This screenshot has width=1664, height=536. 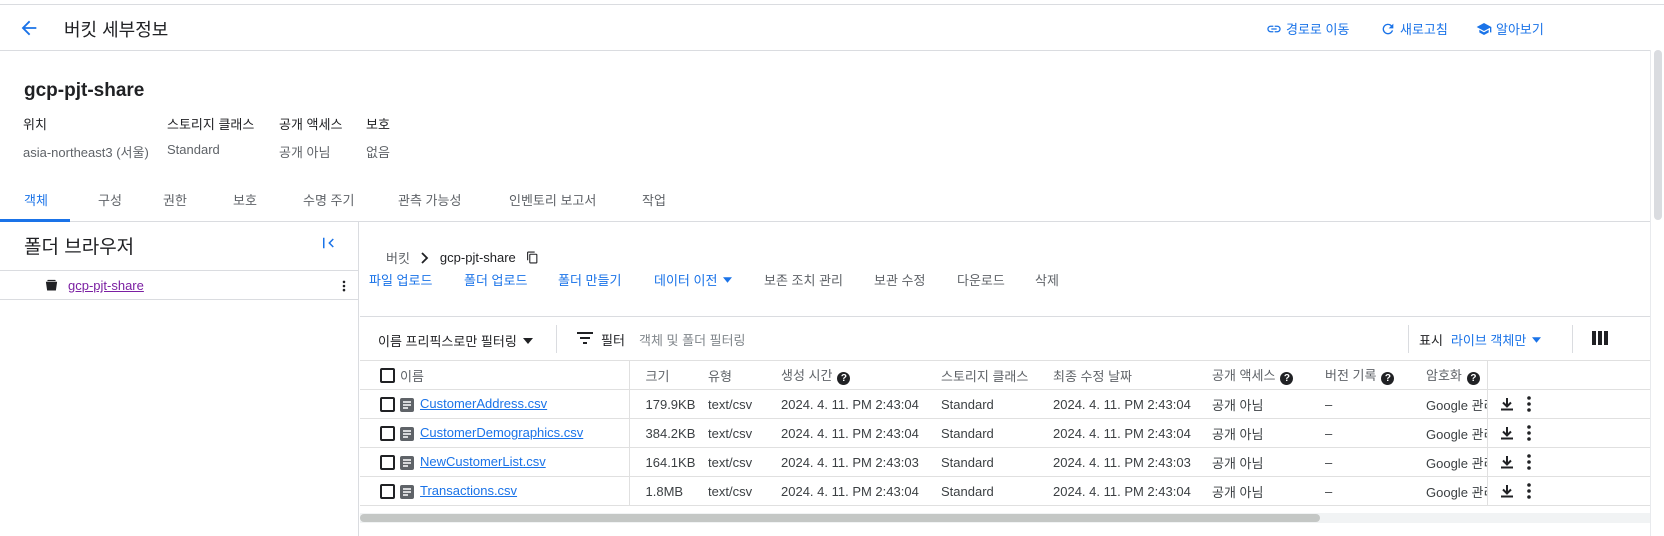 What do you see at coordinates (1047, 279) in the screenshot?
I see `delete-button: 삭제` at bounding box center [1047, 279].